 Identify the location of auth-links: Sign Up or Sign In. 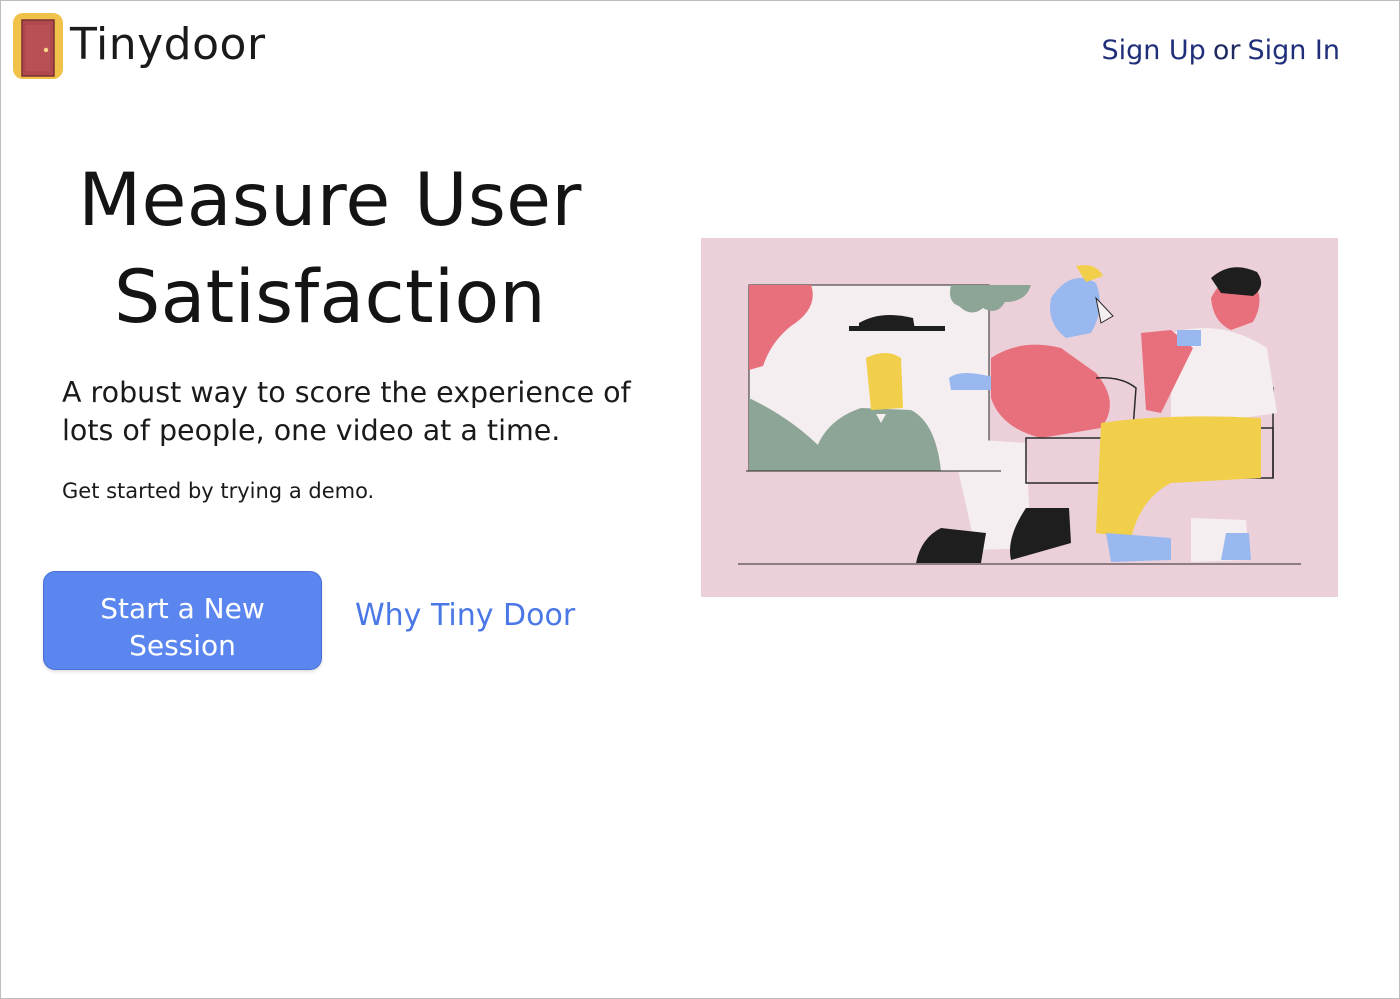
(1220, 51).